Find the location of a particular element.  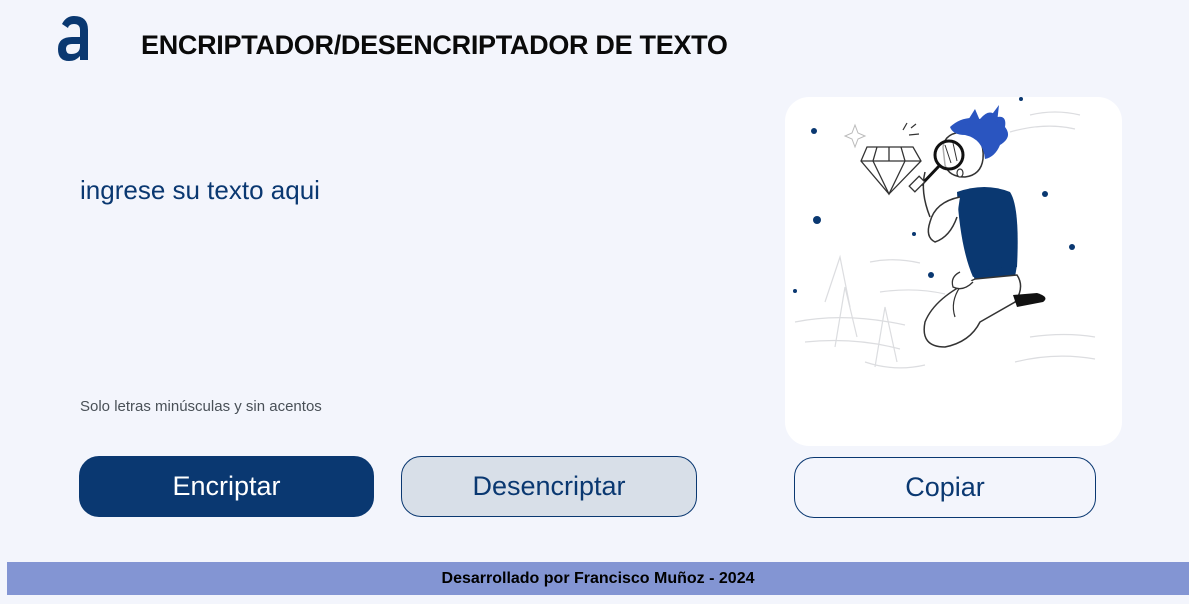

copy-button: Copiar is located at coordinates (945, 487).